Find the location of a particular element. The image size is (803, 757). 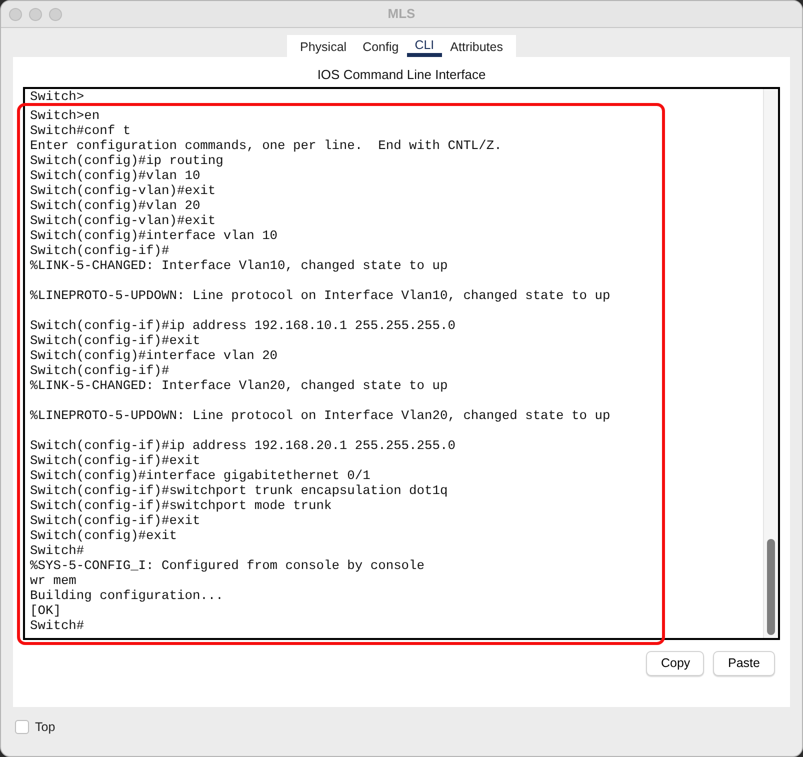

console-line: Switch(config-if)#ip address 192.168.10.1 255.255.255.0 is located at coordinates (243, 325).